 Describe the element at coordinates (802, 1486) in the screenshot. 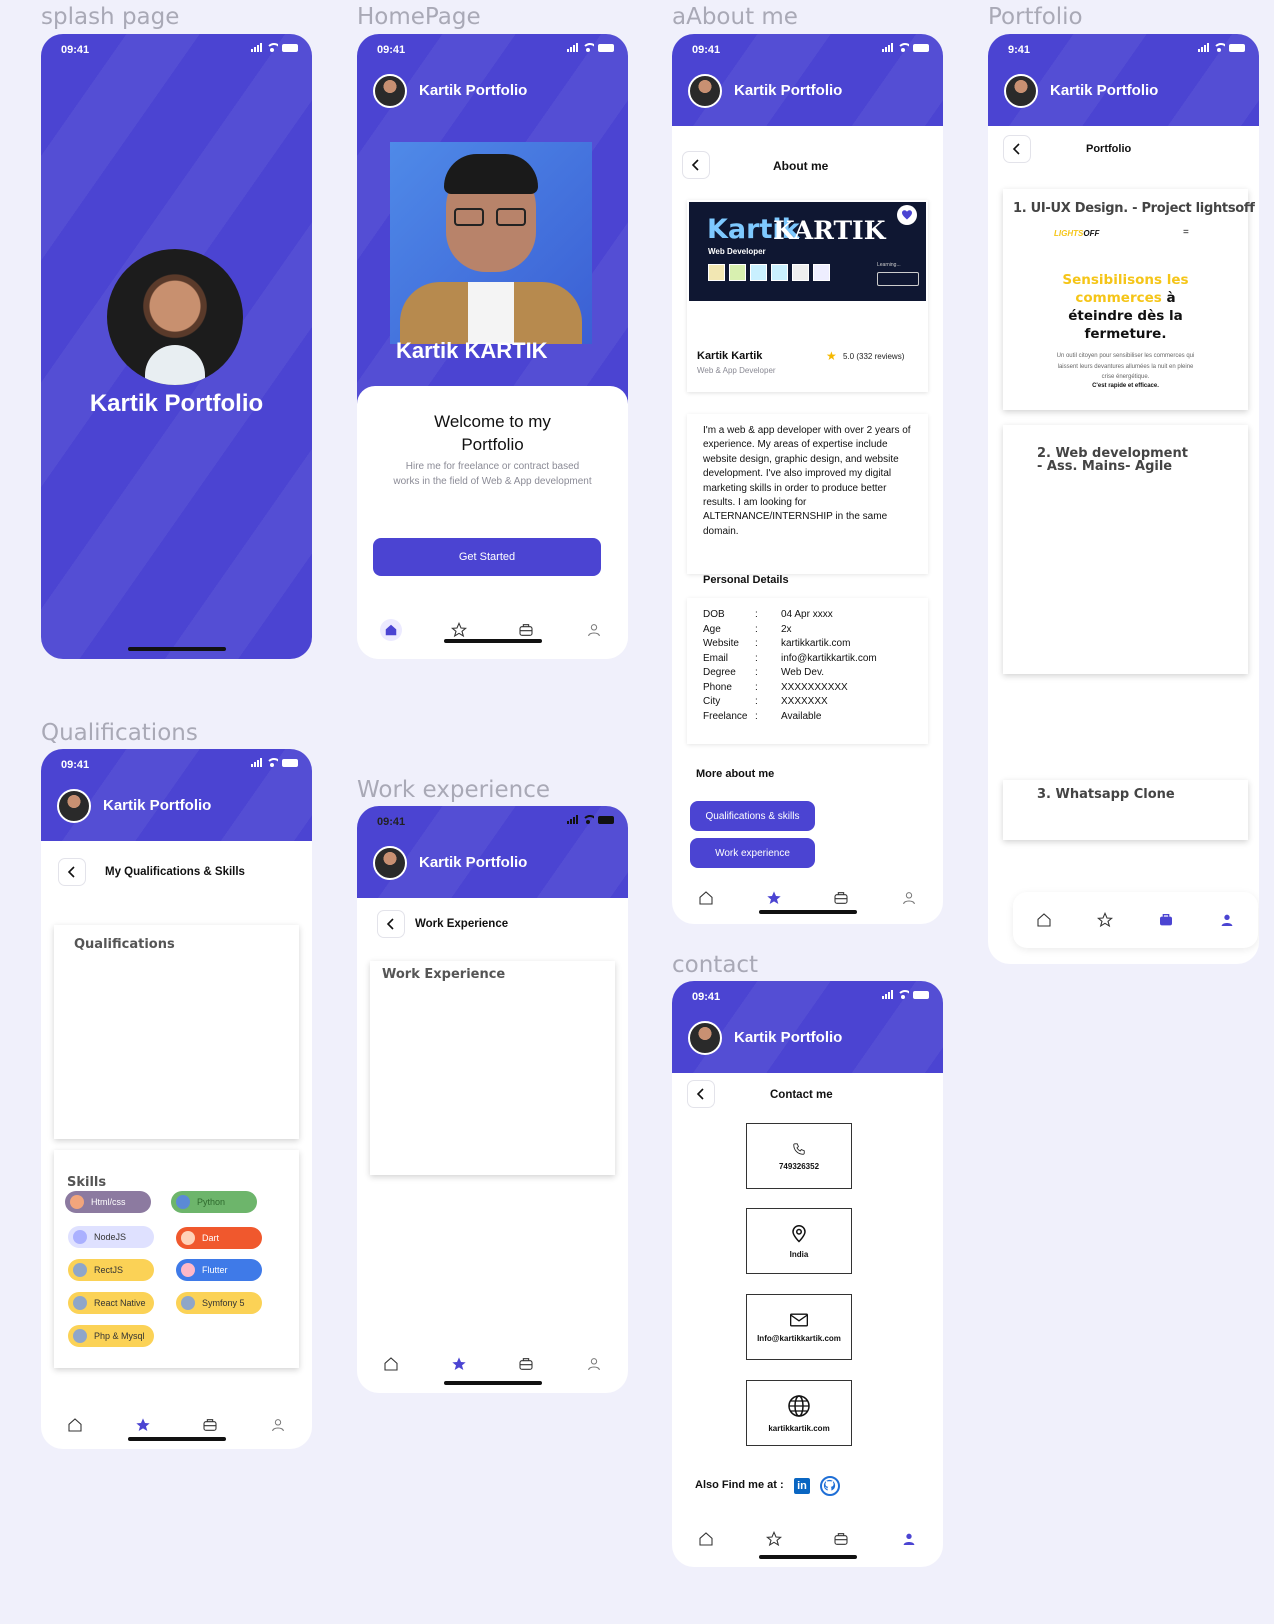

I see `linkedin-icon: in` at that location.